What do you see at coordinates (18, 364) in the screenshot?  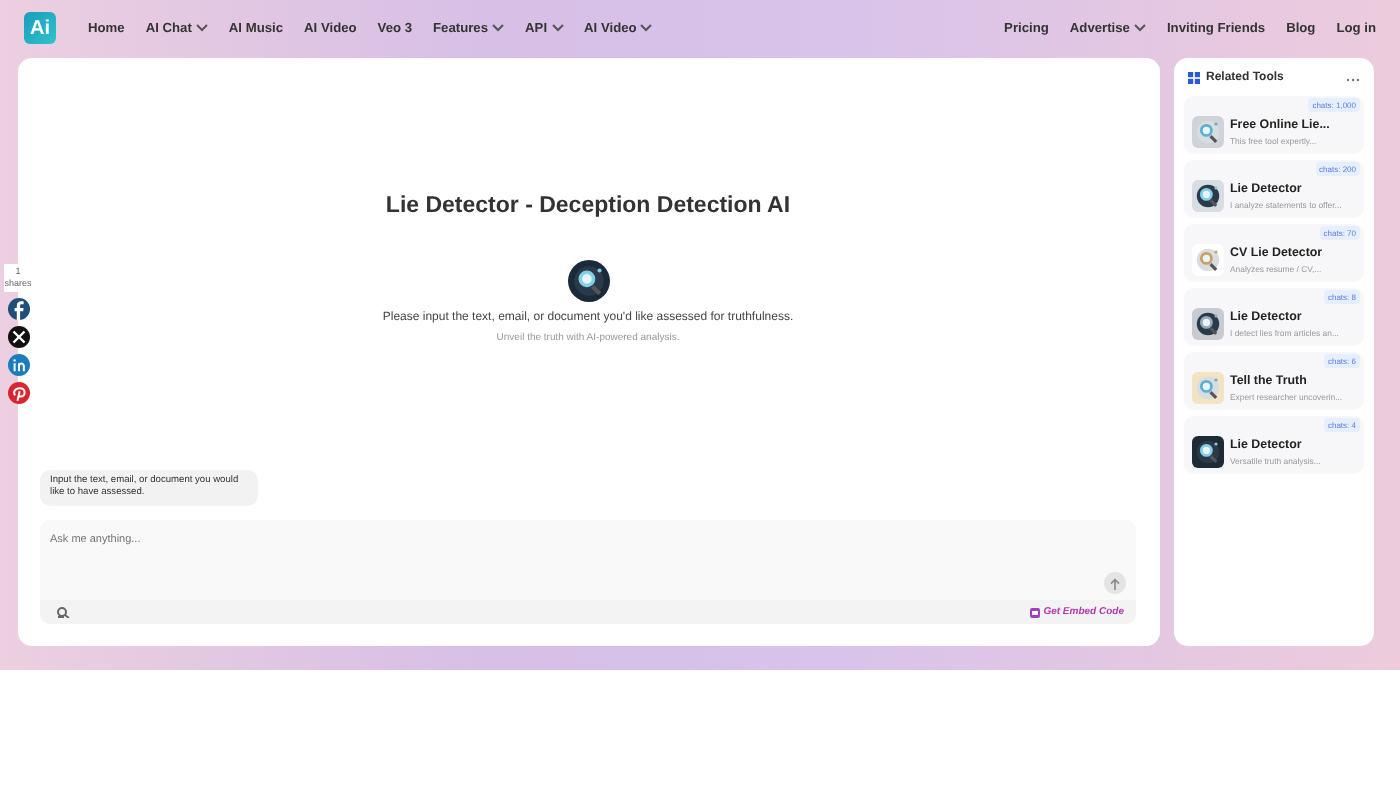 I see `linkedin-button` at bounding box center [18, 364].